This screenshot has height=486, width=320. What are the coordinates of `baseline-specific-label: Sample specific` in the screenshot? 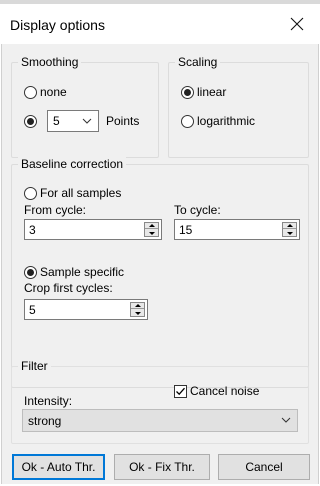 It's located at (82, 272).